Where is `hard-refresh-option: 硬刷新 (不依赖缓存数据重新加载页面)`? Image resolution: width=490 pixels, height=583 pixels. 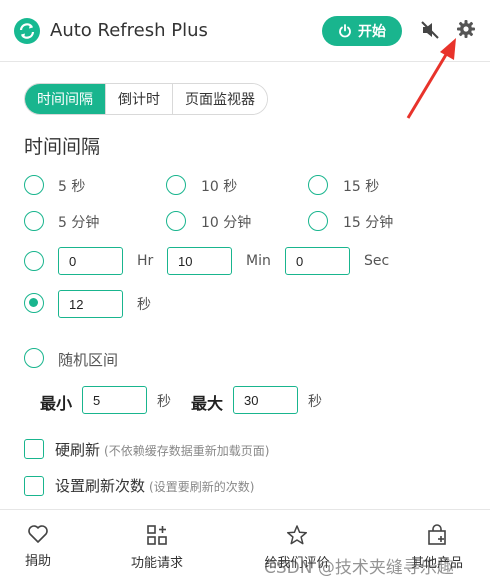 hard-refresh-option: 硬刷新 (不依赖缓存数据重新加载页面) is located at coordinates (162, 449).